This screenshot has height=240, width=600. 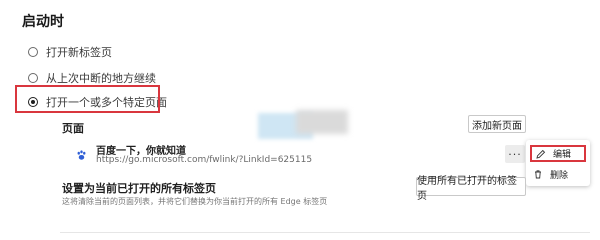 I want to click on radio-continue-where-left: 从上次中断的地方继续, so click(x=92, y=78).